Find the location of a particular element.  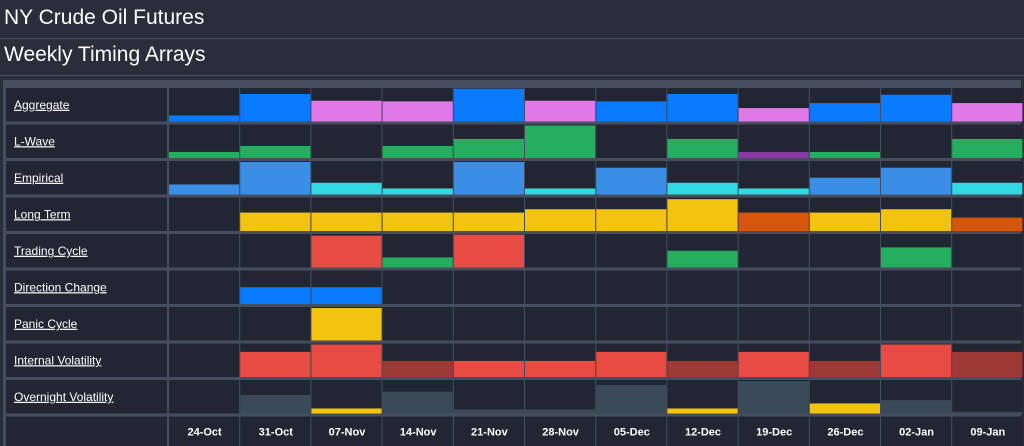

date-tick-label: 19-Dec is located at coordinates (774, 433).